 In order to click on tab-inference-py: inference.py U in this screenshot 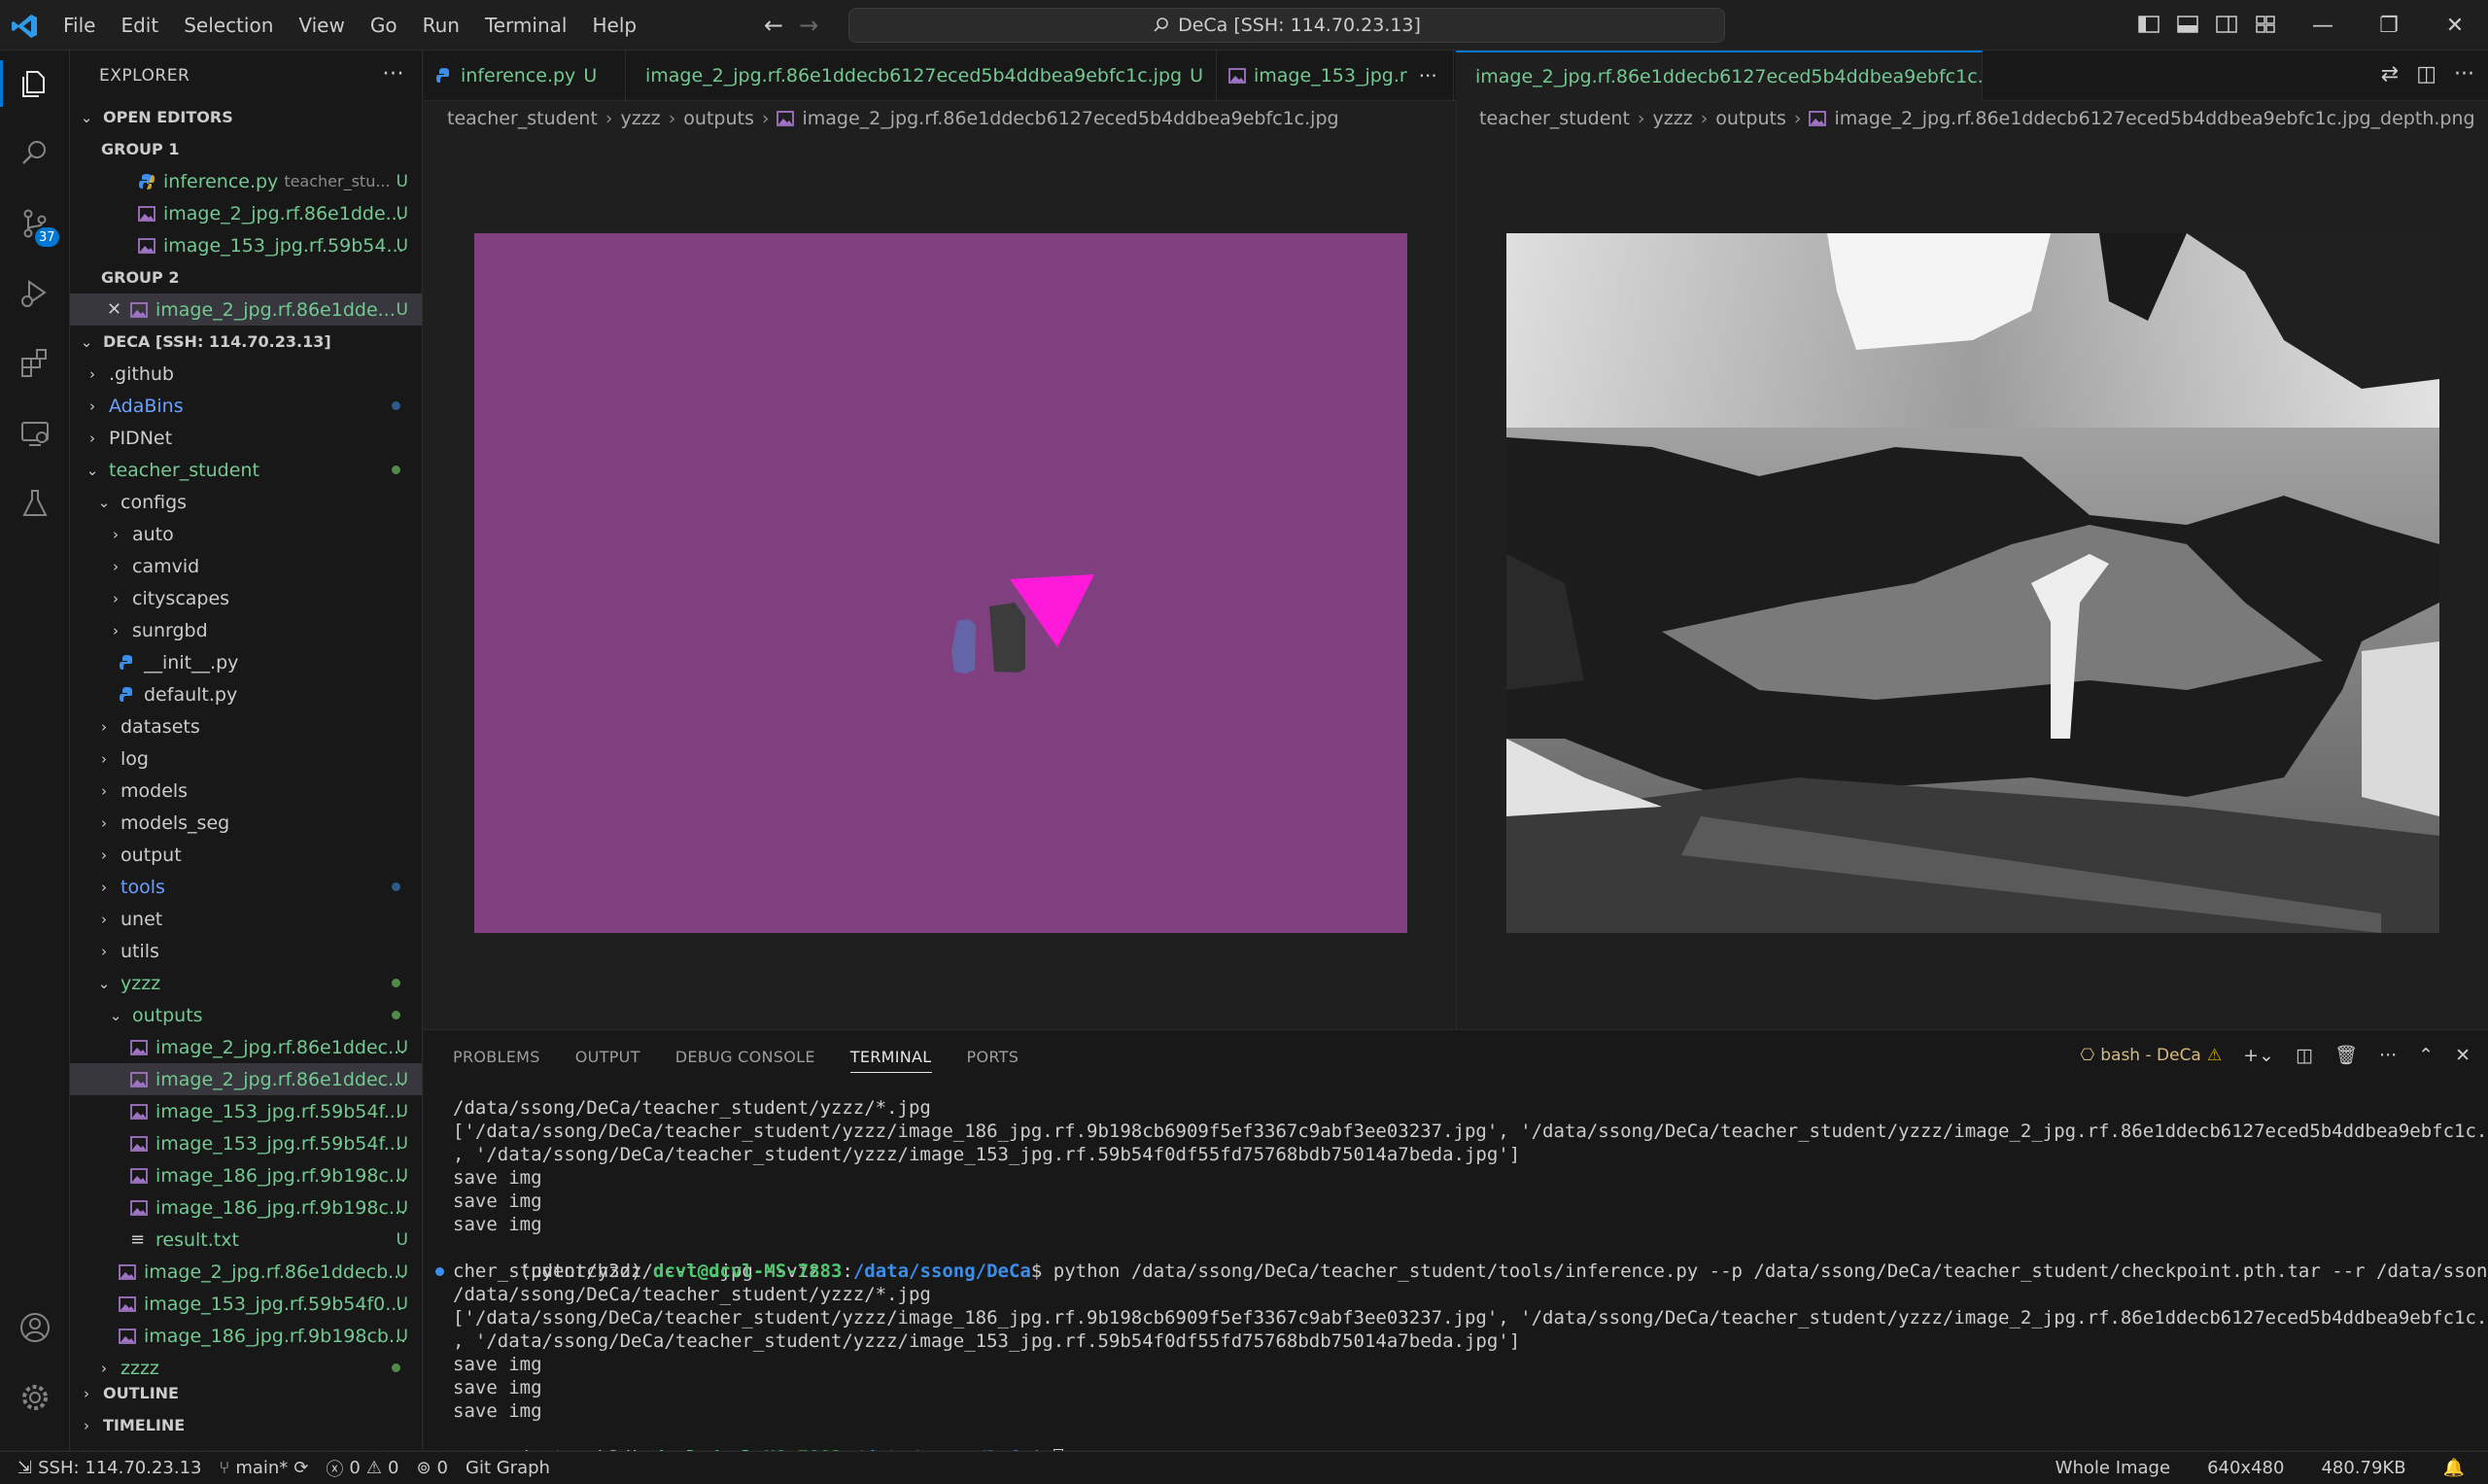, I will do `click(525, 76)`.